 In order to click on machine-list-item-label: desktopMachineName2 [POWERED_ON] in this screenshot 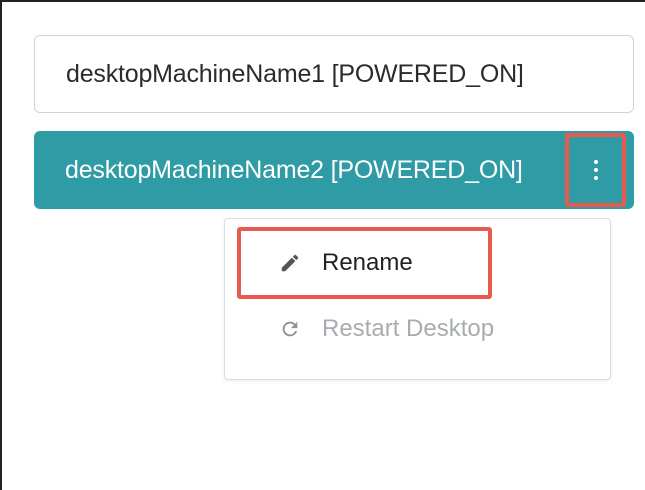, I will do `click(294, 169)`.